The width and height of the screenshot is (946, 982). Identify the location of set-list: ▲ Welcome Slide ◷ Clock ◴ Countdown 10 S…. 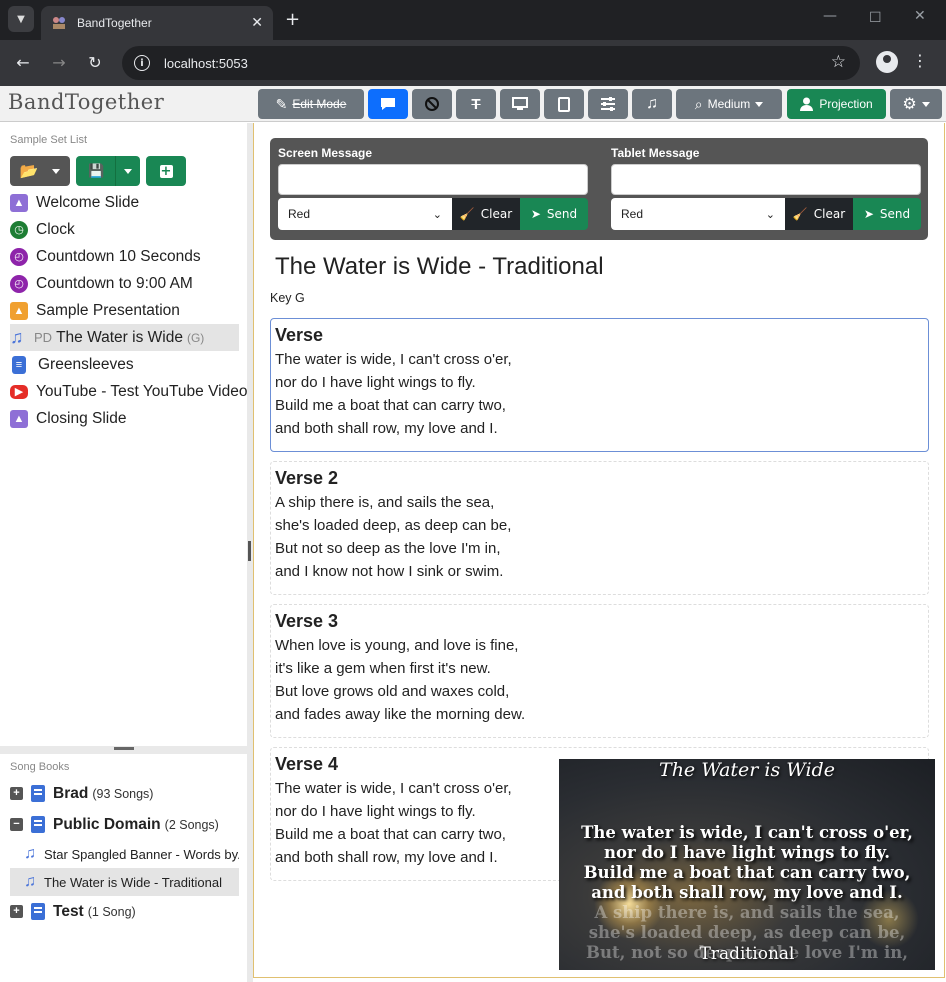
(128, 310).